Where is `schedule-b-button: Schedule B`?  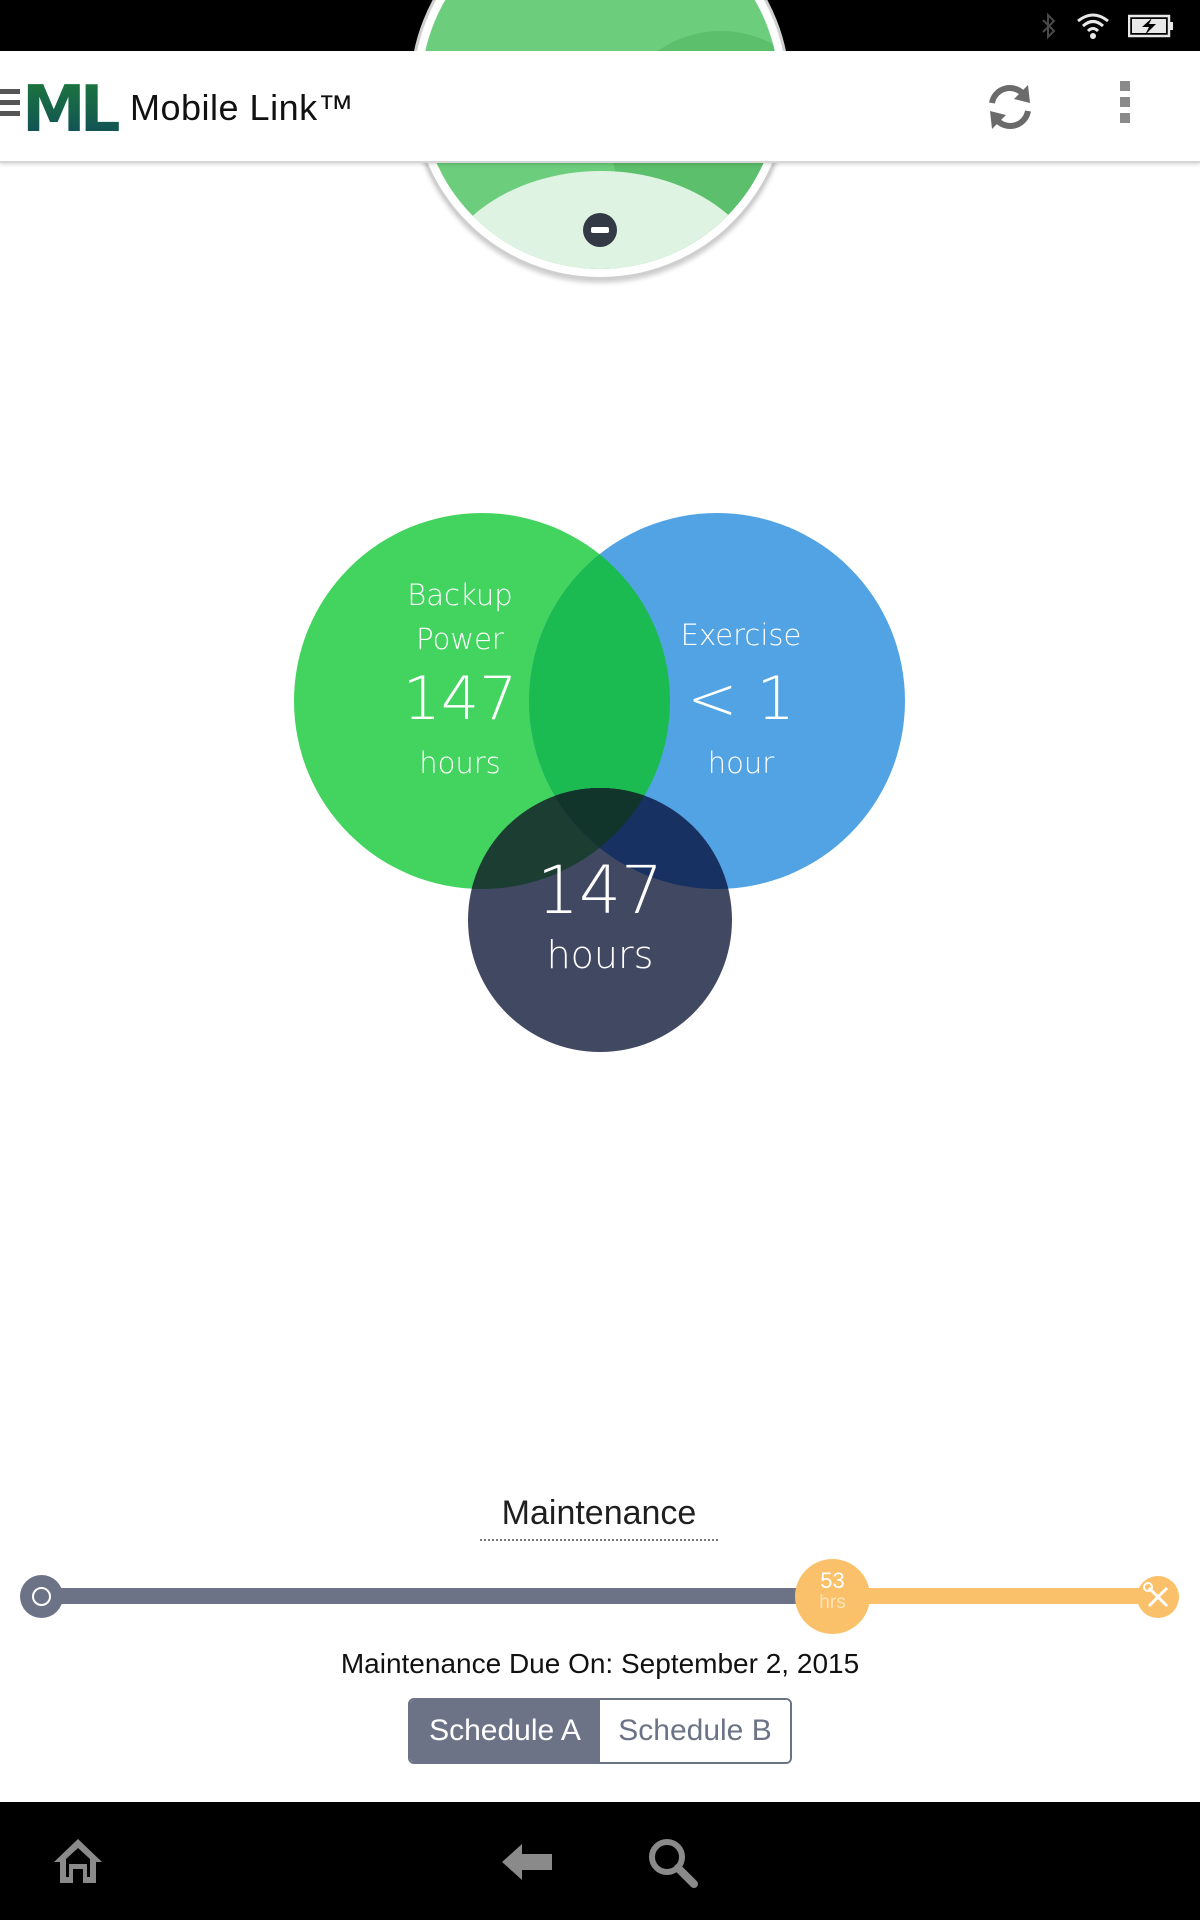 schedule-b-button: Schedule B is located at coordinates (695, 1731).